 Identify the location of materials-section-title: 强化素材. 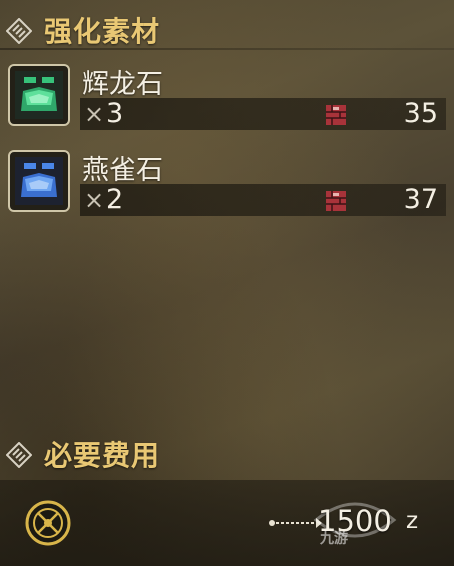
(102, 31).